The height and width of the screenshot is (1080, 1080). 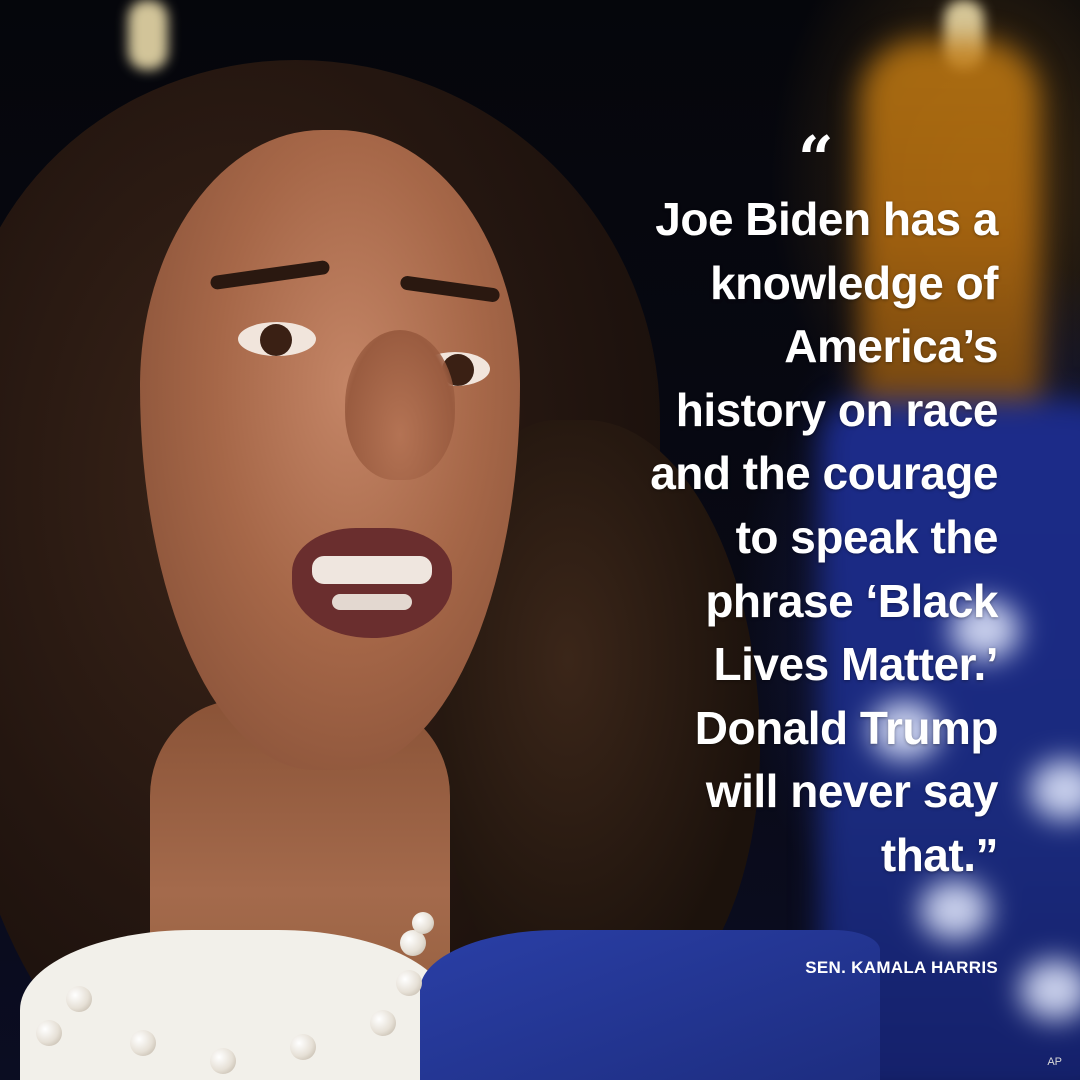 What do you see at coordinates (400, 405) in the screenshot?
I see `nose` at bounding box center [400, 405].